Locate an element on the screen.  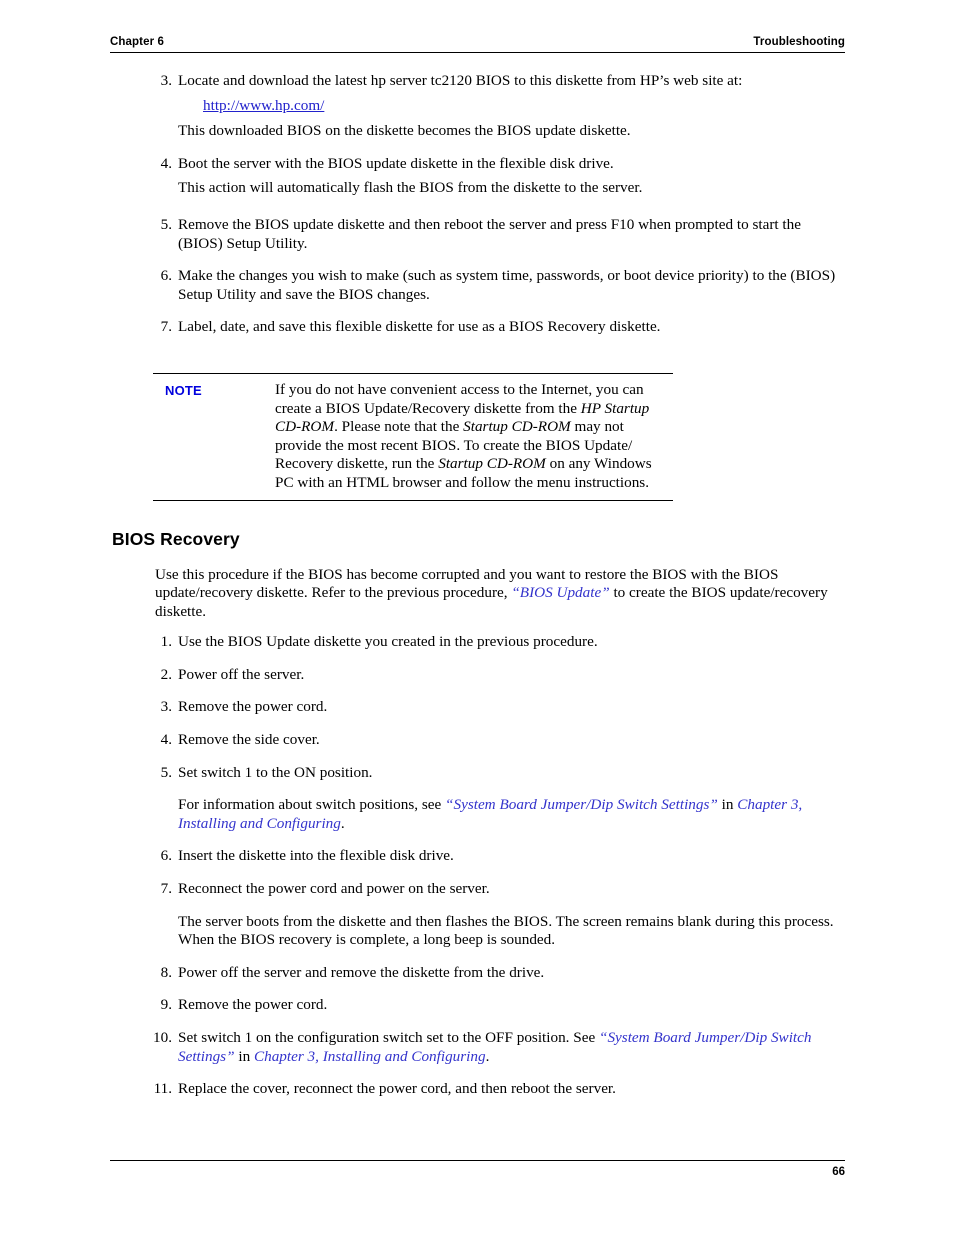
page-header: Chapter 6 Troubleshooting is located at coordinates (477, 44).